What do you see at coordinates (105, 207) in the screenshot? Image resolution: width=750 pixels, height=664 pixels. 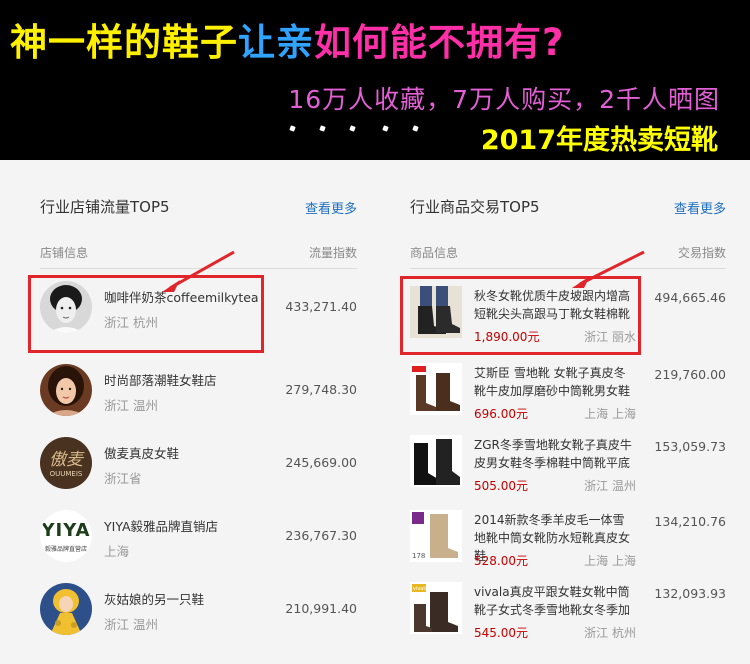 I see `stores-panel-title: 行业店铺流量TOP5` at bounding box center [105, 207].